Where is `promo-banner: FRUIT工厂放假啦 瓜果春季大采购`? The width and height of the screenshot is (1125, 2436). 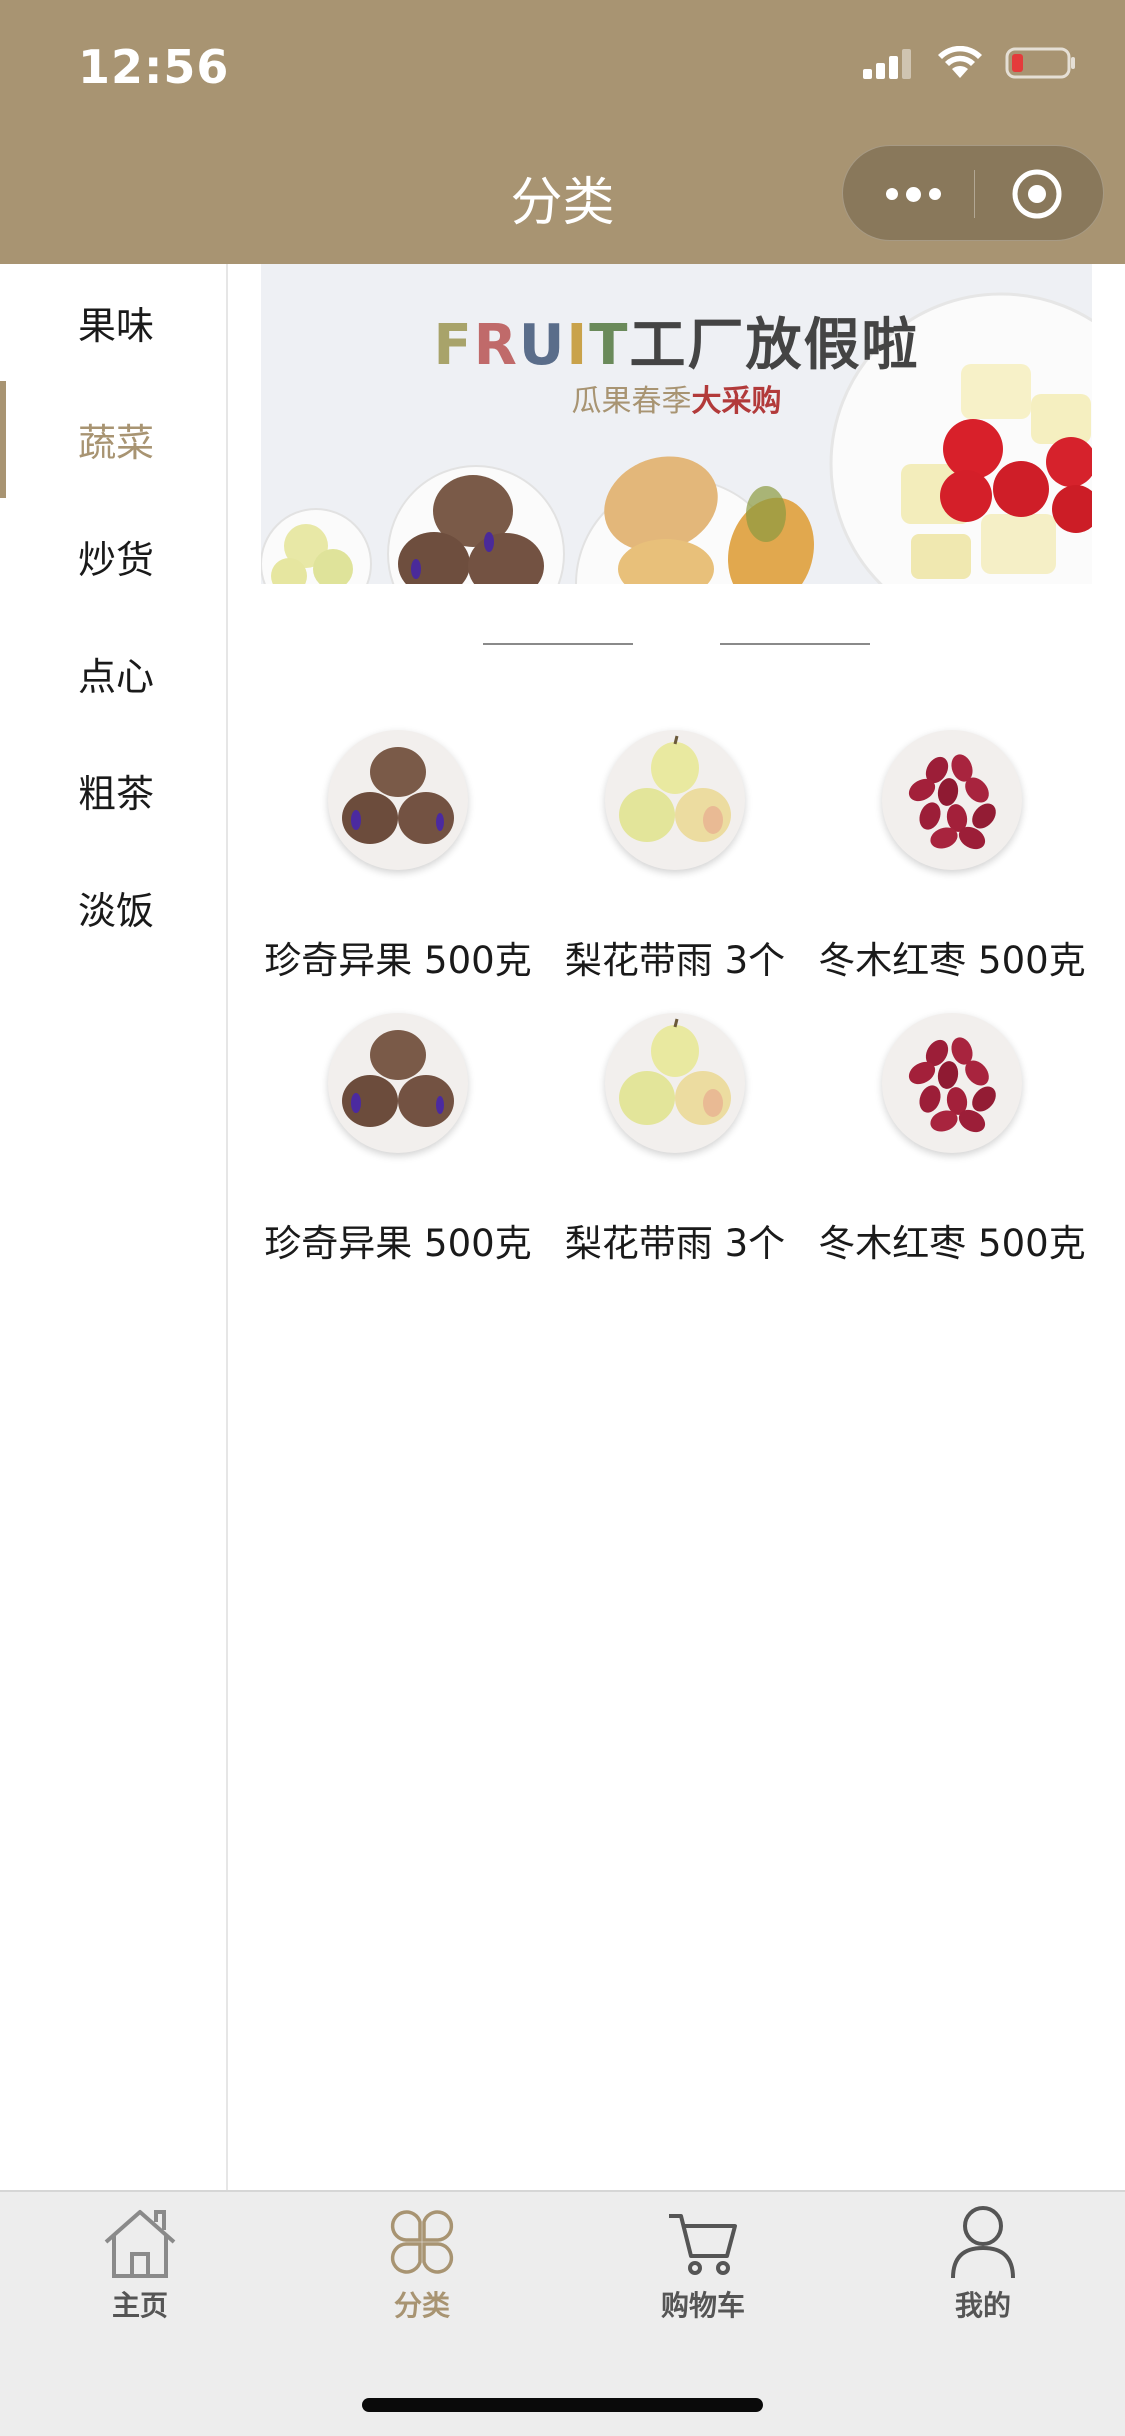
promo-banner: FRUIT工厂放假啦 瓜果春季大采购 is located at coordinates (676, 424).